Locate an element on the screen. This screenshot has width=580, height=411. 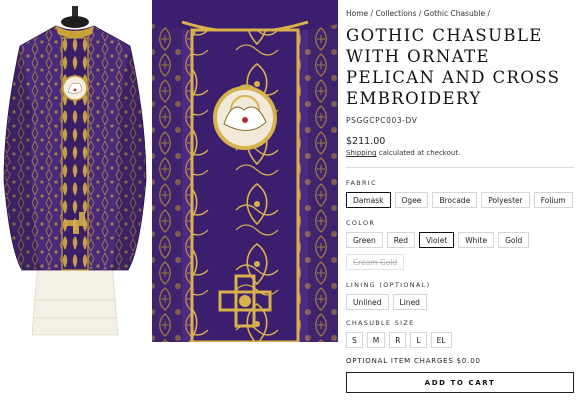
color-options-extra: Cream Gold is located at coordinates (461, 262).